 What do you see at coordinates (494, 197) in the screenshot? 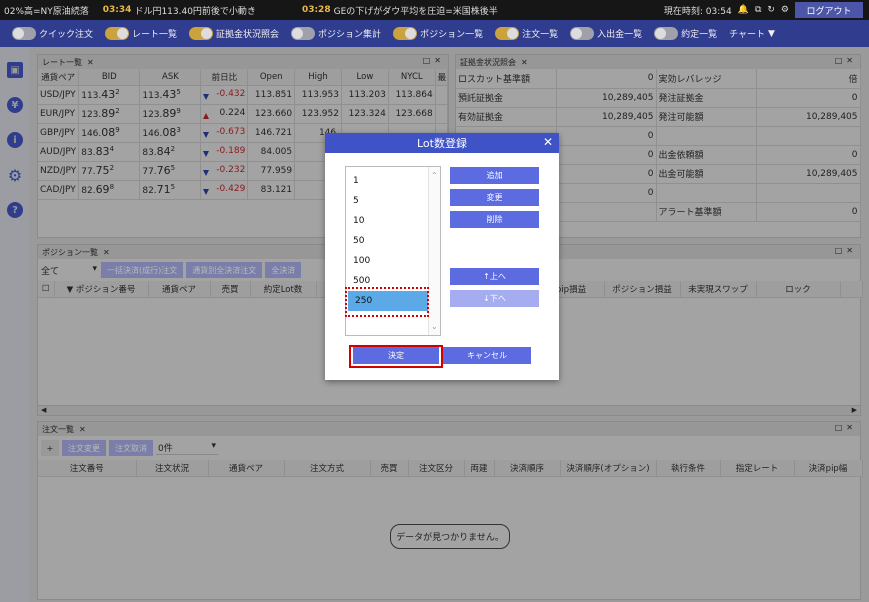
I see `change-button: 変更` at bounding box center [494, 197].